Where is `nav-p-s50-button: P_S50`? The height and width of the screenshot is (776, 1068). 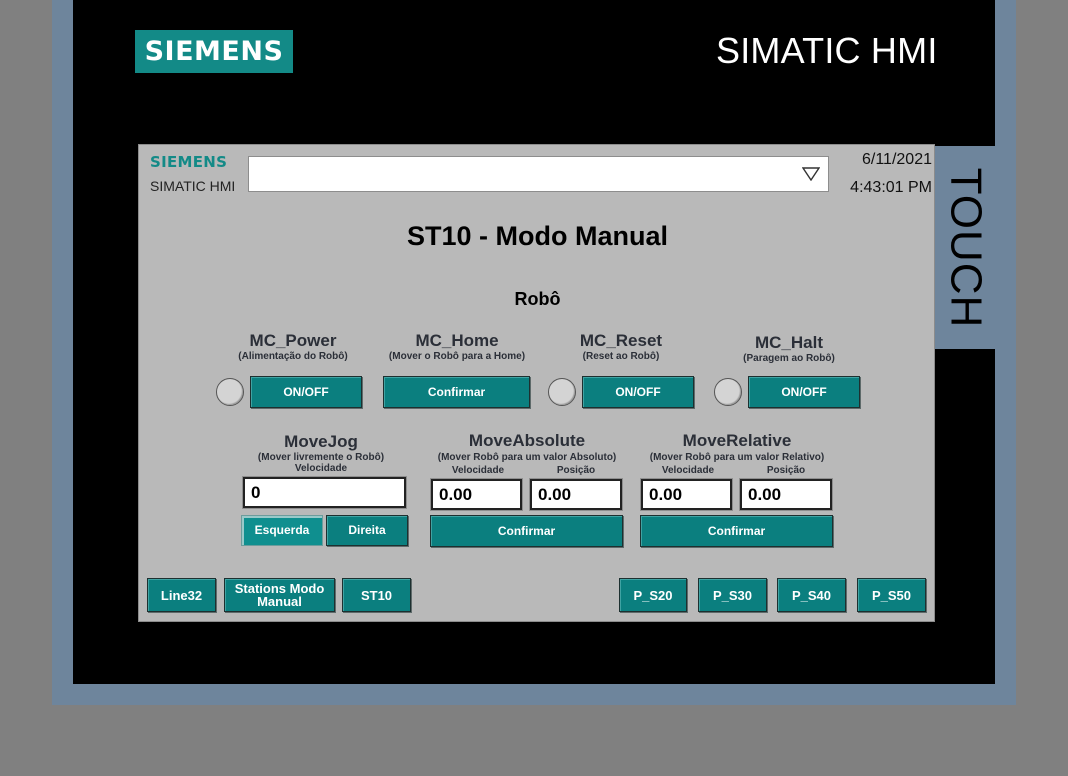 nav-p-s50-button: P_S50 is located at coordinates (891, 595).